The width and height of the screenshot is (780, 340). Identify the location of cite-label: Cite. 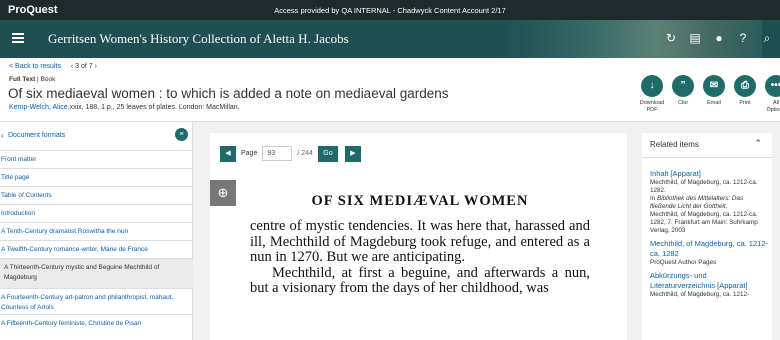
(683, 103).